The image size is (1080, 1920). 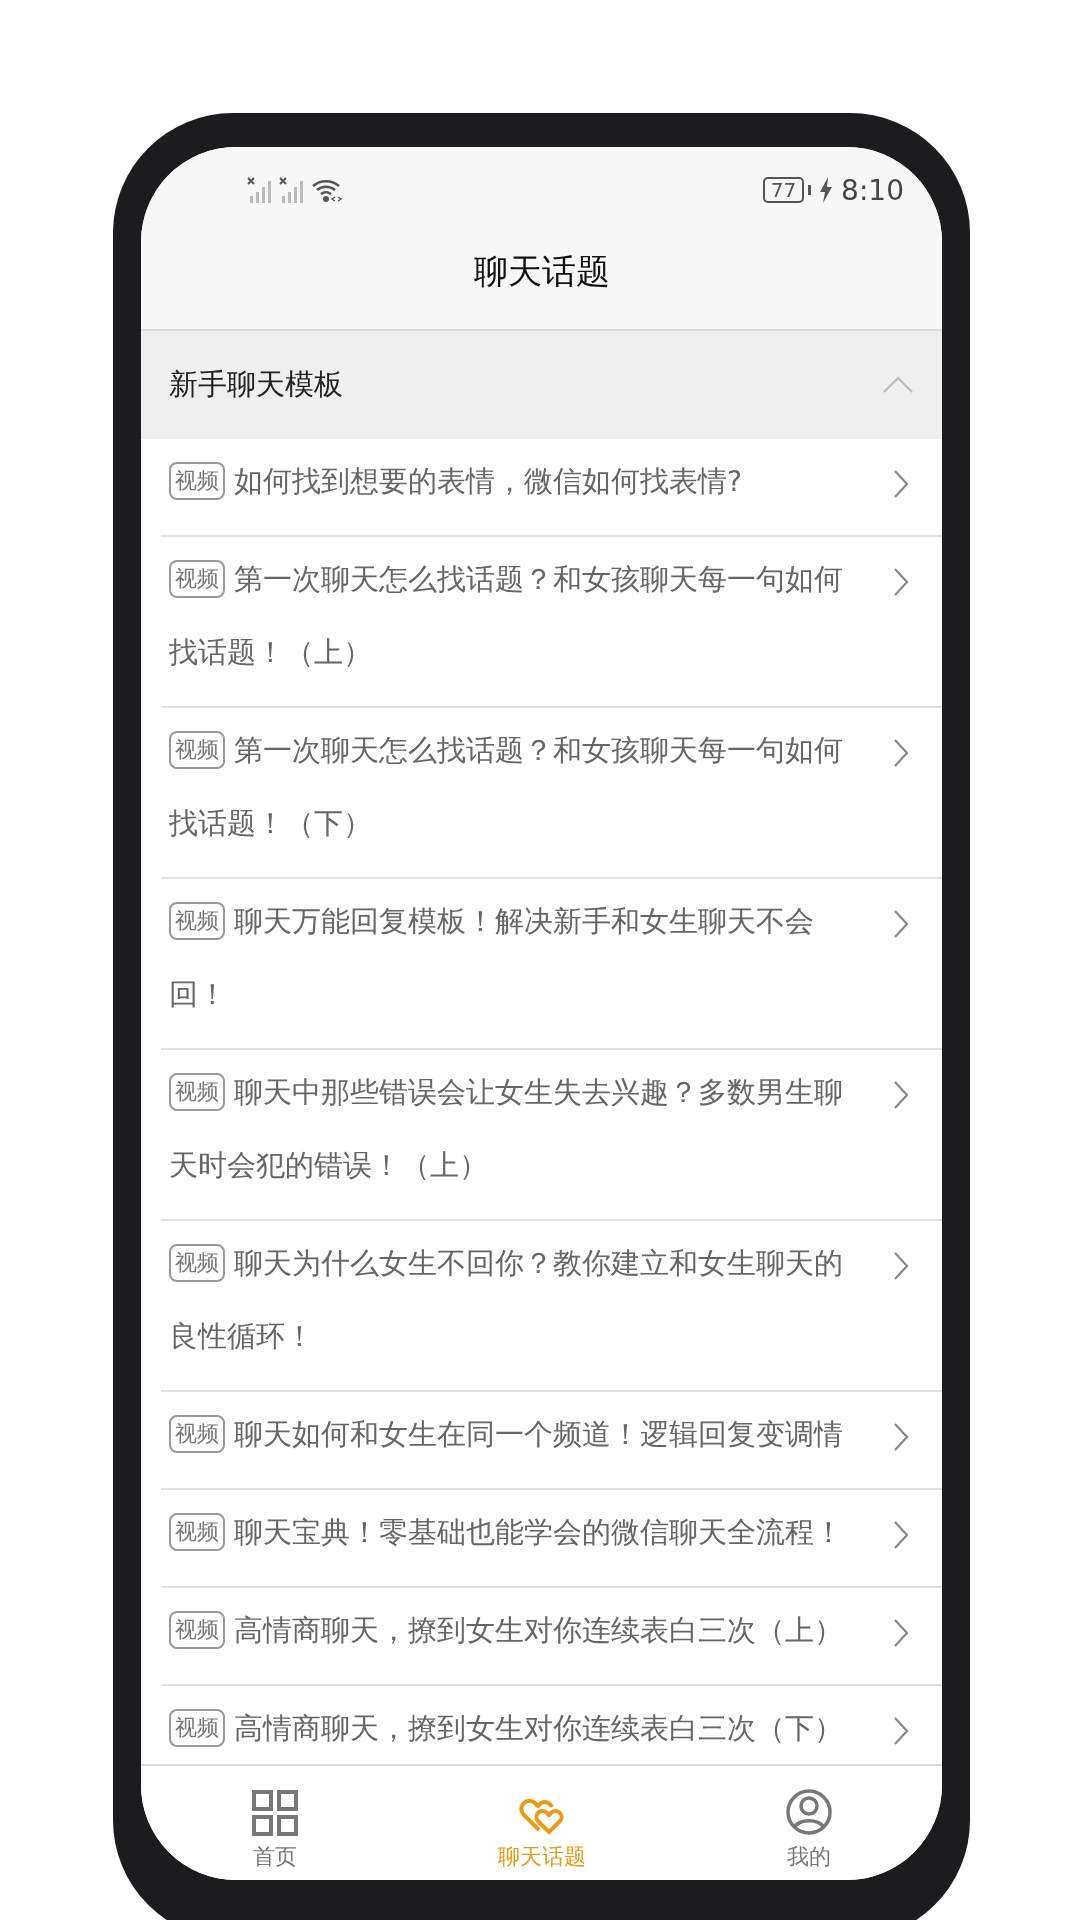 I want to click on page-title: 聊天话题, so click(x=541, y=271).